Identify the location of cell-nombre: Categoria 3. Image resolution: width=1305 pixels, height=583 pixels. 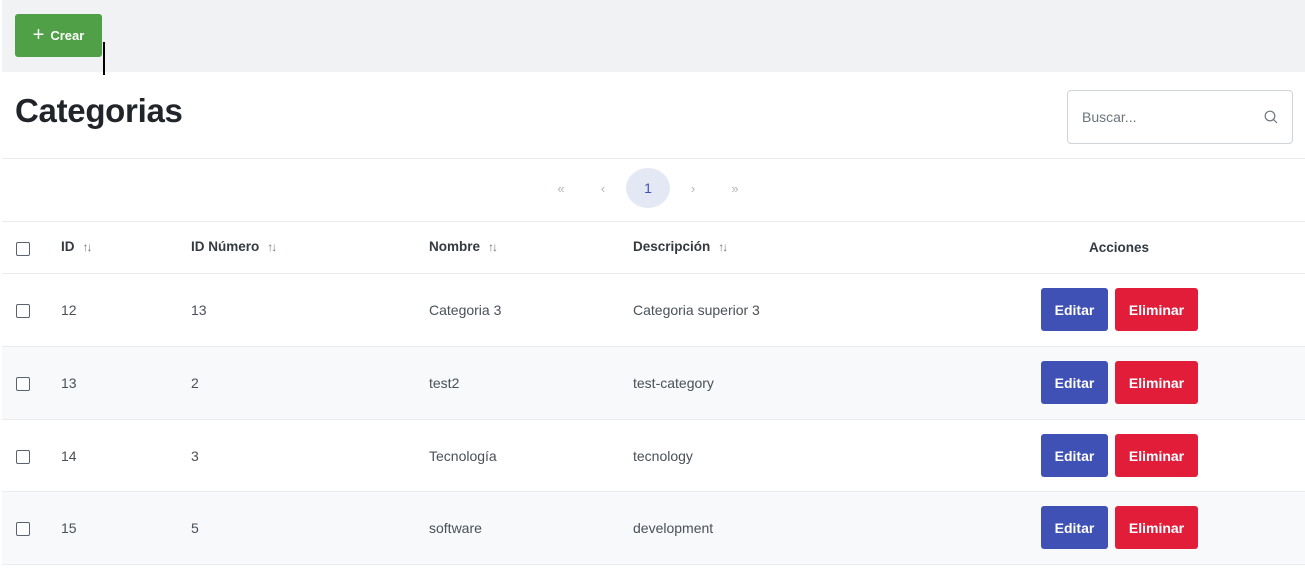
(465, 310).